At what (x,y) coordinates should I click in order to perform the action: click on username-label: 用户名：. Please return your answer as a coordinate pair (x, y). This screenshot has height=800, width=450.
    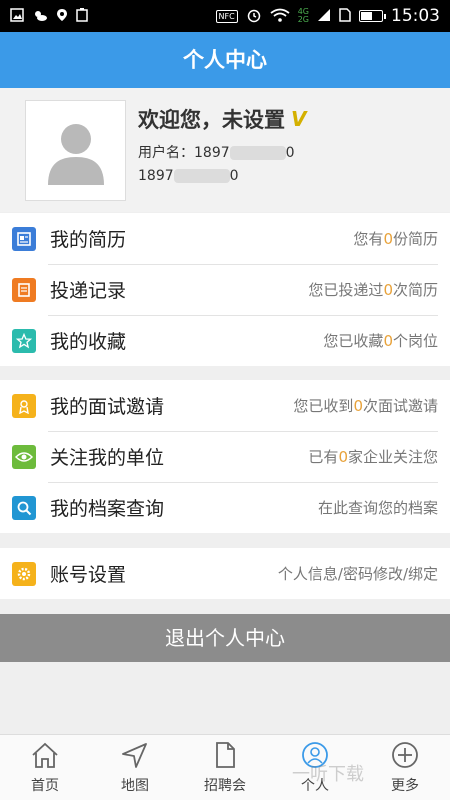
    Looking at the image, I should click on (166, 153).